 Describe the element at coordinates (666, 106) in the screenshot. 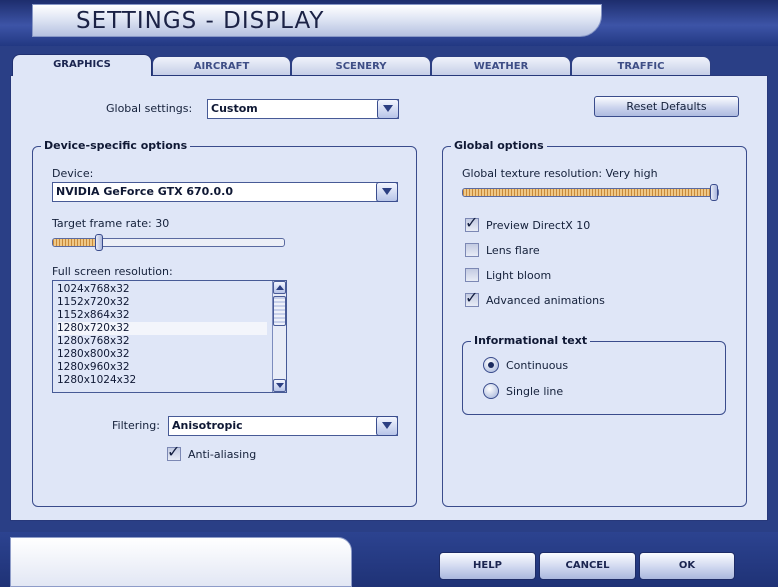

I see `reset-defaults-button: Reset Defaults` at that location.